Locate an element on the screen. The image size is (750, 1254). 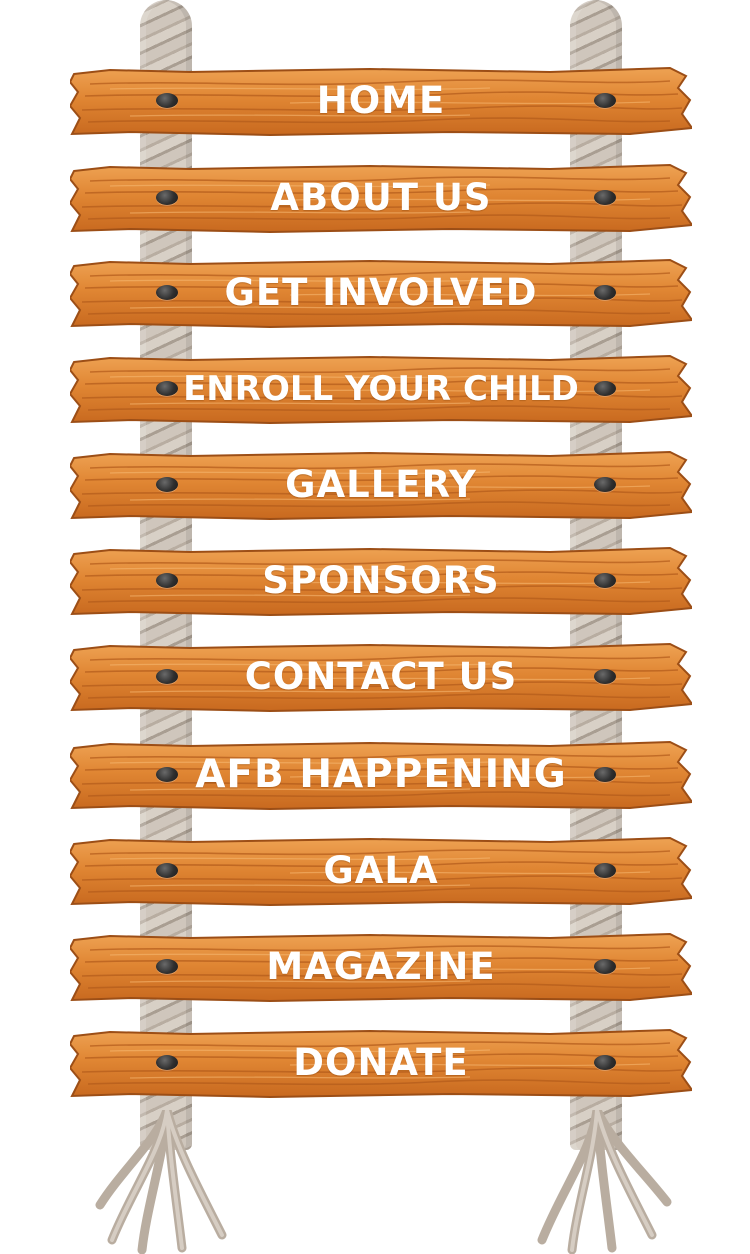
nav-item-enroll-your-child: ENROLL YOUR CHILD is located at coordinates (381, 389).